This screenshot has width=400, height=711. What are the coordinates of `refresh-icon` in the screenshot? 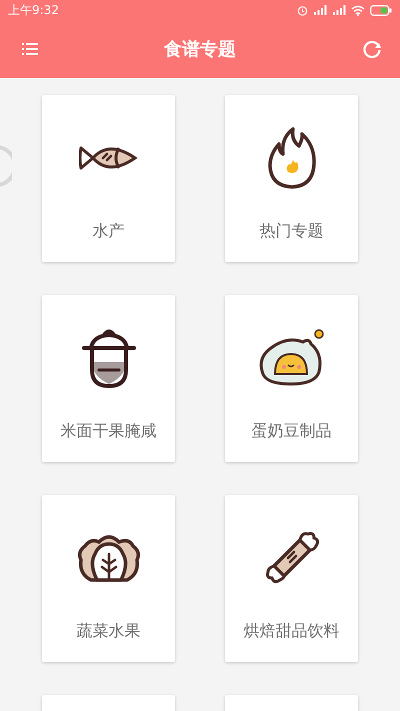 It's located at (372, 49).